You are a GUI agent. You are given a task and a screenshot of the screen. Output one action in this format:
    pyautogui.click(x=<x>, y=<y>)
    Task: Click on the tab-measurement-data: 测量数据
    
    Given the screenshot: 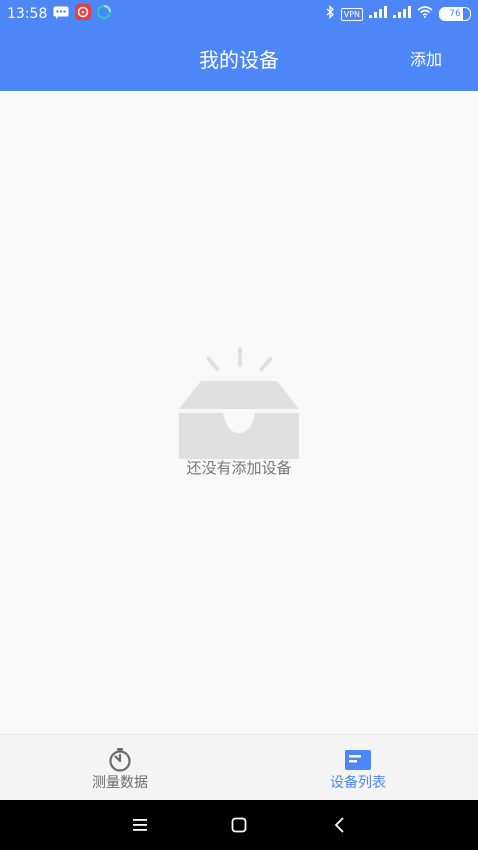 What is the action you would take?
    pyautogui.click(x=120, y=768)
    